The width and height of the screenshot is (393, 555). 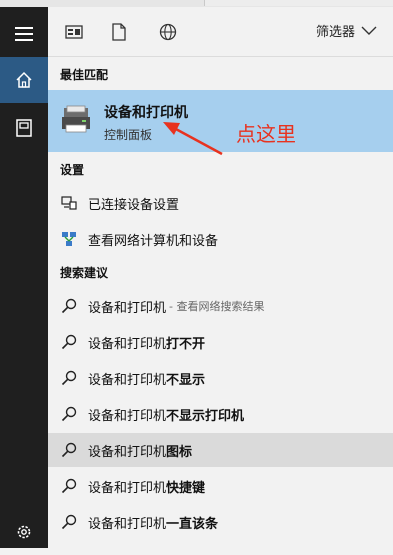 I want to click on annotation-text: 点这里, so click(x=266, y=134).